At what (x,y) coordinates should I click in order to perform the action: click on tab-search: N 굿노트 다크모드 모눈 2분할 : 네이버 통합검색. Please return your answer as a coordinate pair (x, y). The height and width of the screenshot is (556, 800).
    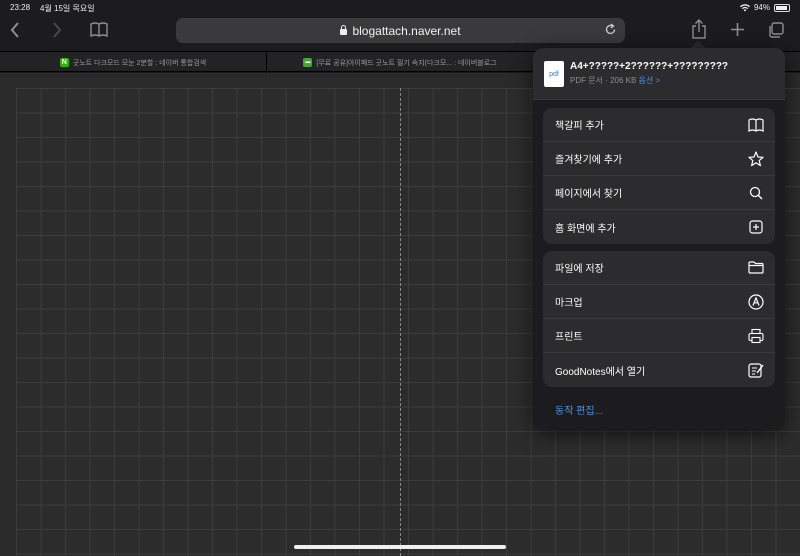
    Looking at the image, I should click on (133, 62).